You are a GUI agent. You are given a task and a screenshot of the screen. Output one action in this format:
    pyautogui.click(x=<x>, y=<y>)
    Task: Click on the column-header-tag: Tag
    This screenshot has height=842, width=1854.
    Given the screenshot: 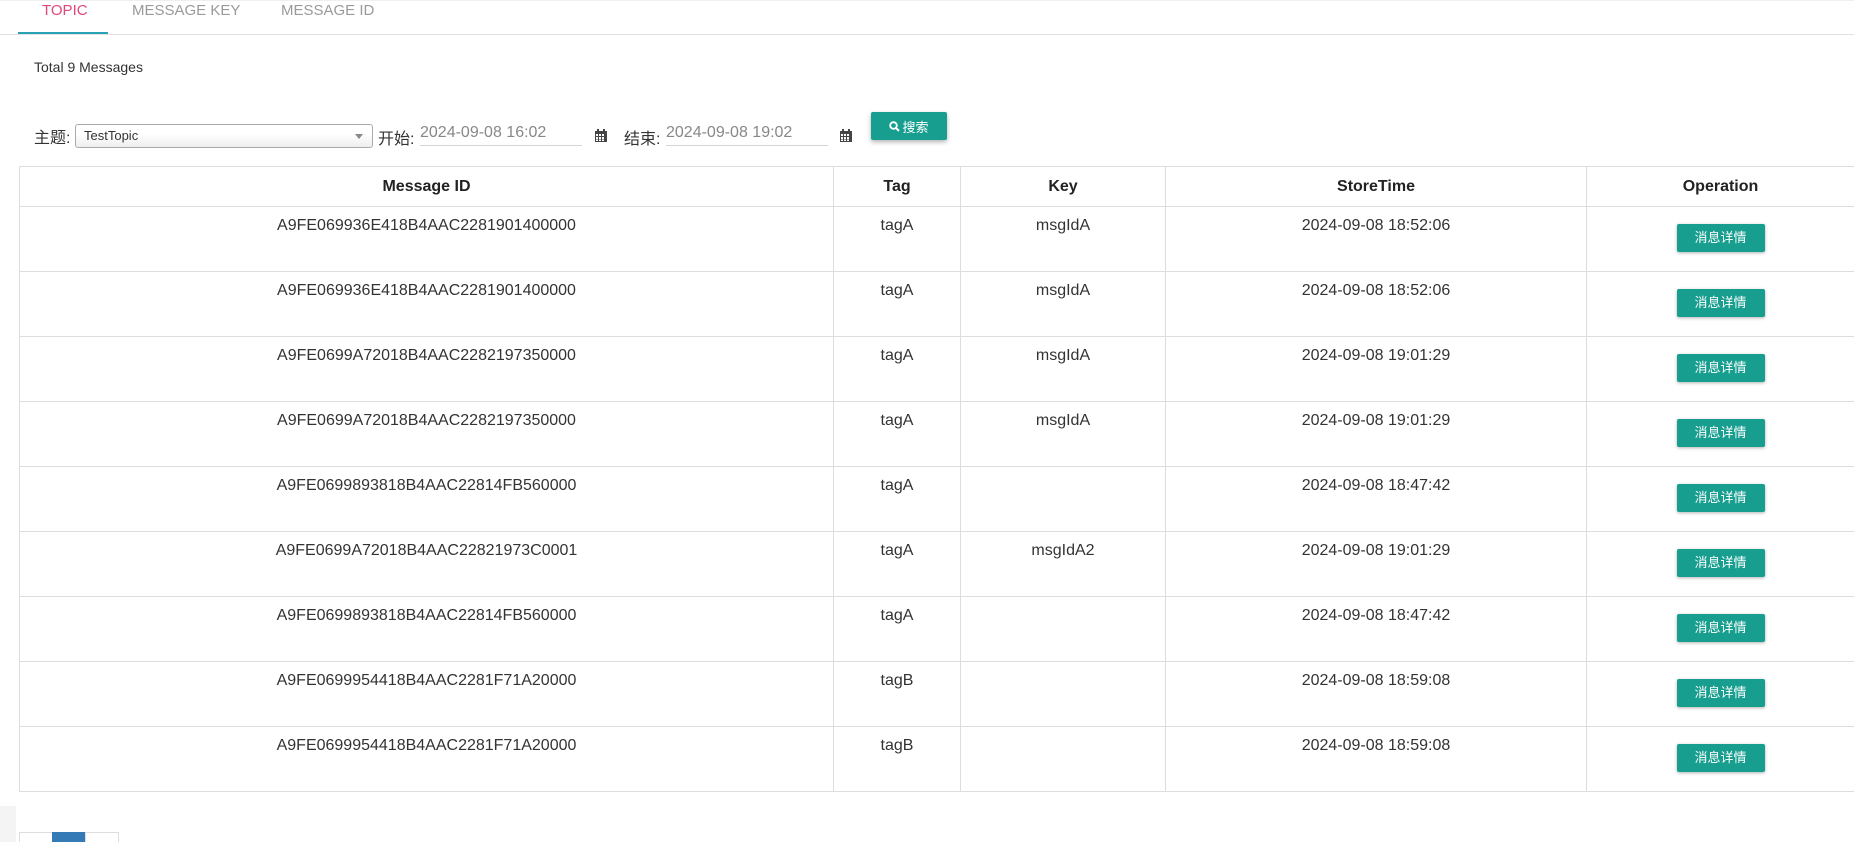 What is the action you would take?
    pyautogui.click(x=897, y=186)
    